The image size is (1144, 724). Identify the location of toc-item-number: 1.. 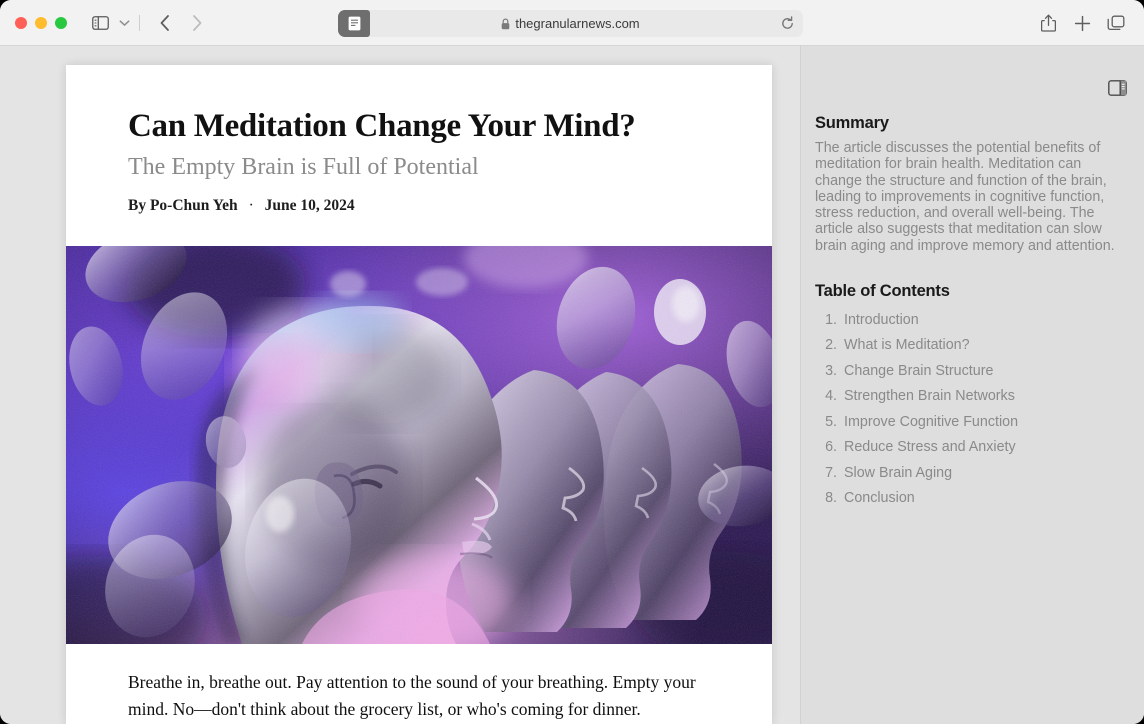
(831, 319).